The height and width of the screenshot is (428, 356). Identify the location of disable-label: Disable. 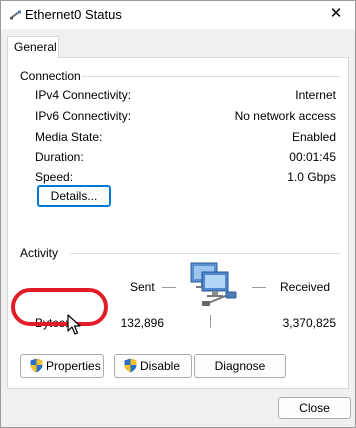
(160, 366).